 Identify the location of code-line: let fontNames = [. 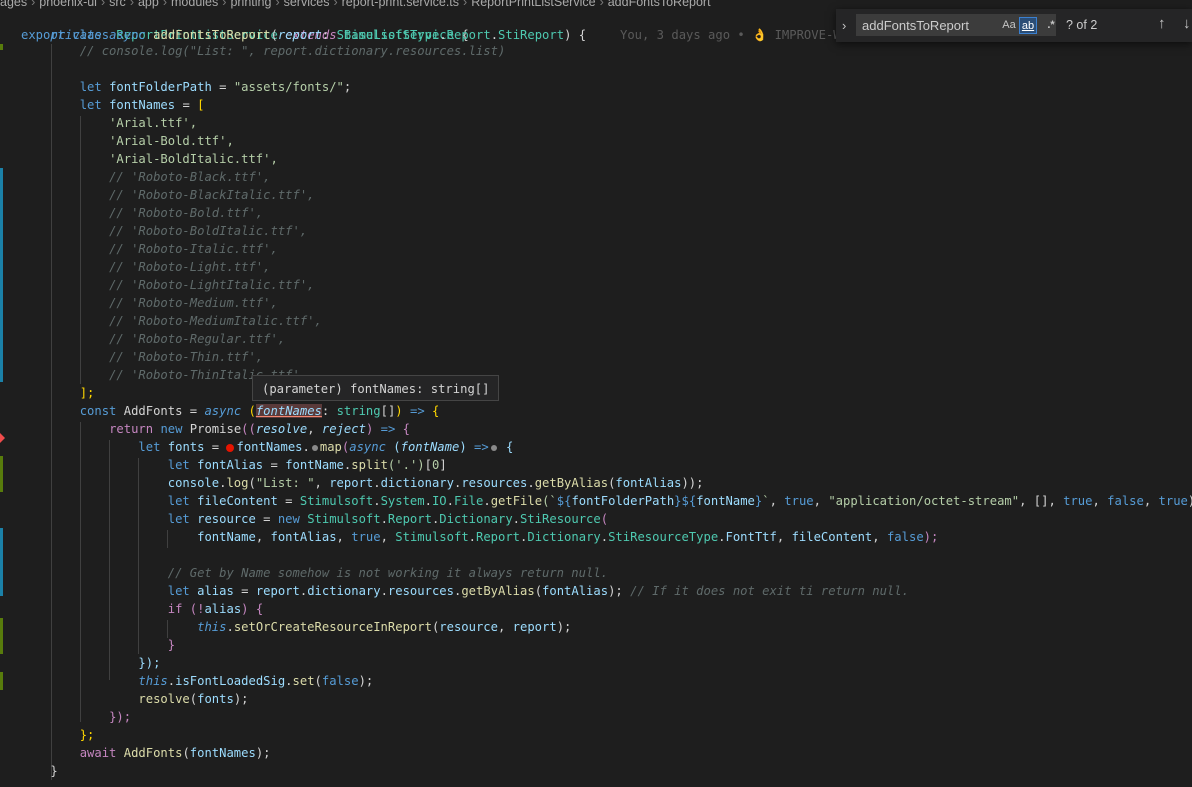
(142, 105).